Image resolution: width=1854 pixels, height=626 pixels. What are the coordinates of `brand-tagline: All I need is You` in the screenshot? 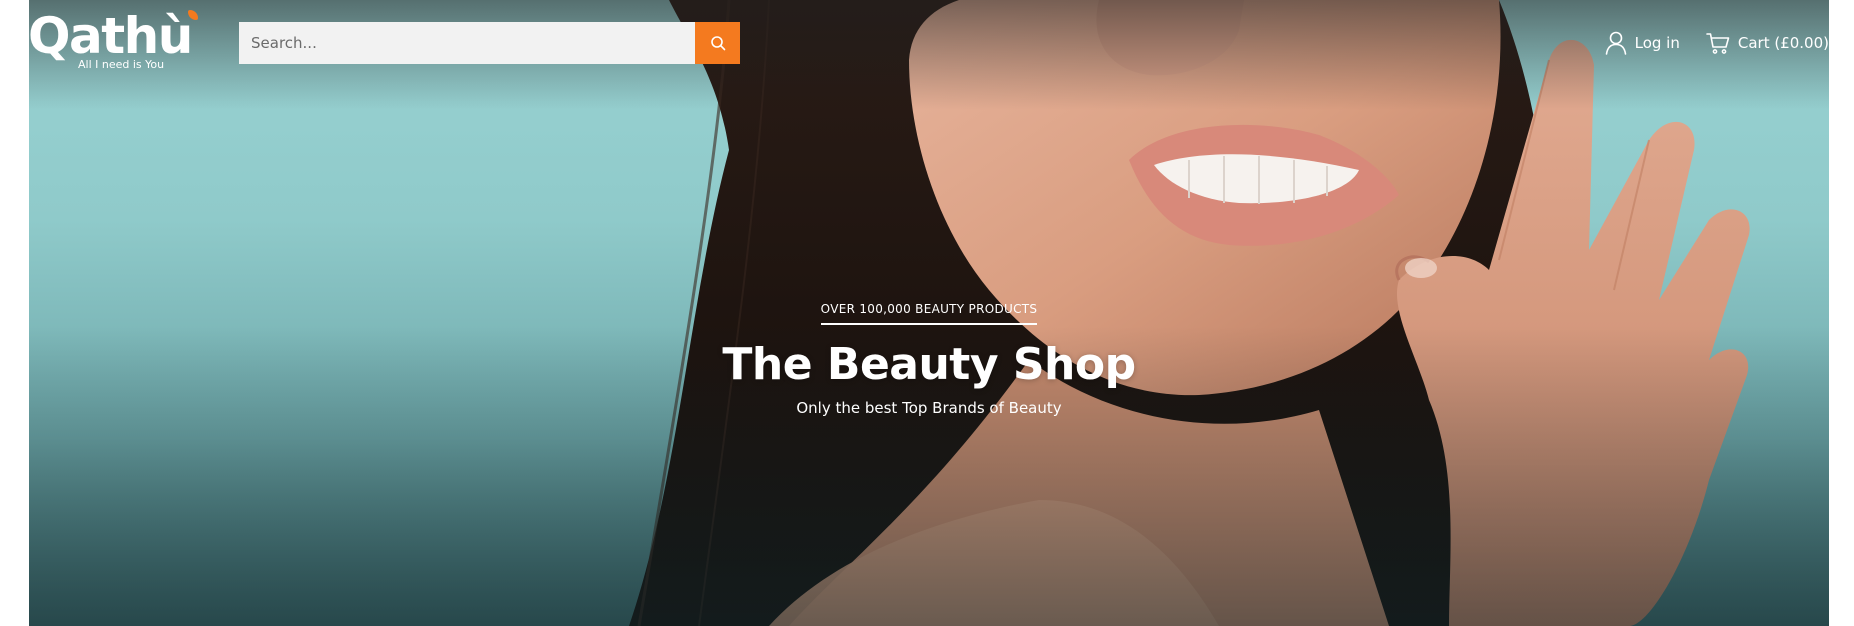 It's located at (121, 64).